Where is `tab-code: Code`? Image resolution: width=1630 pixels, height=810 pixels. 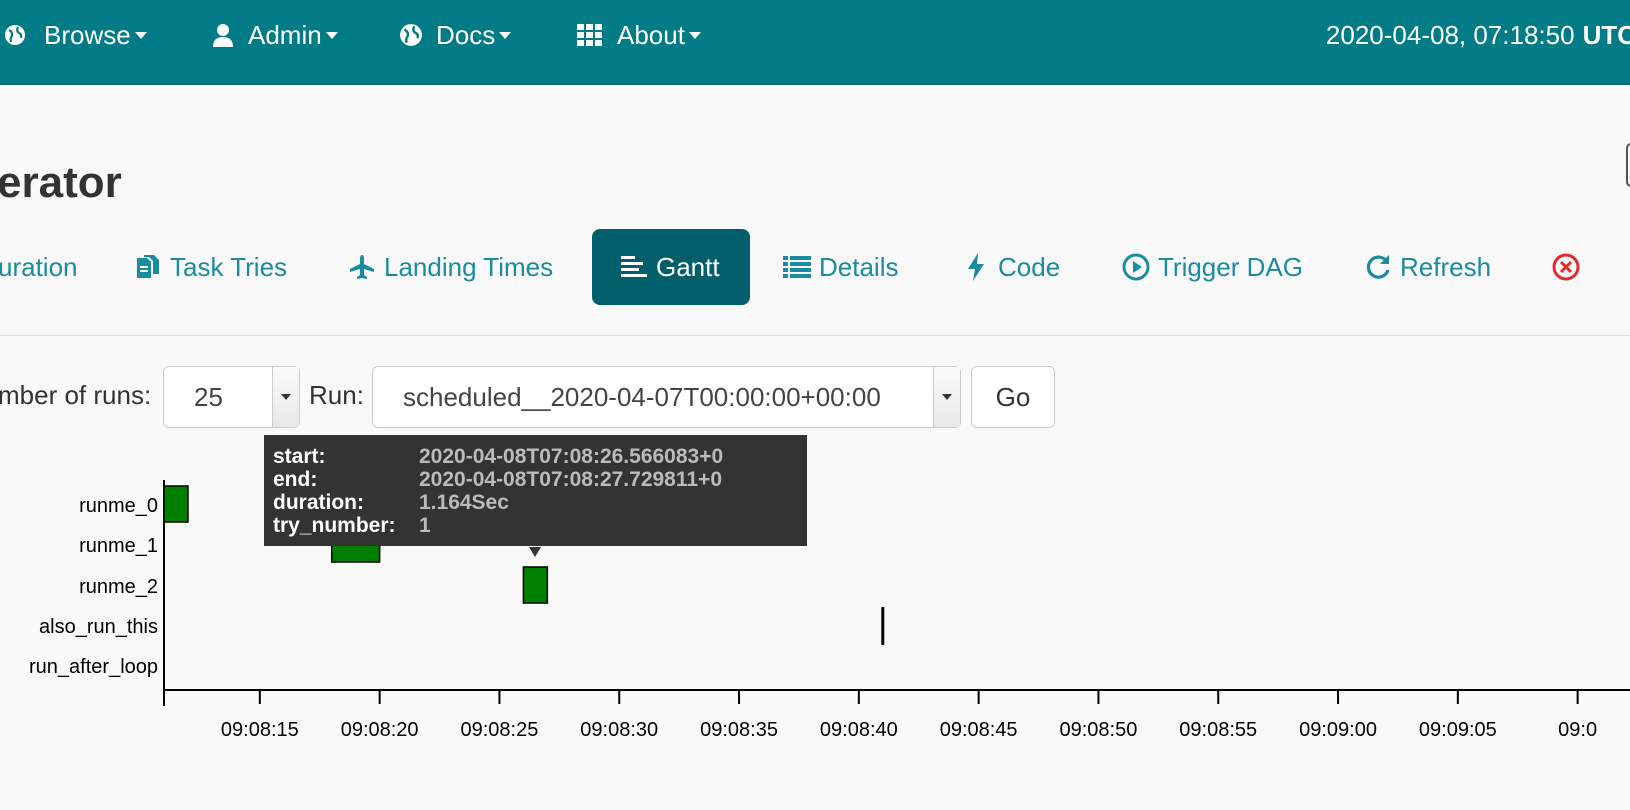
tab-code: Code is located at coordinates (1011, 267).